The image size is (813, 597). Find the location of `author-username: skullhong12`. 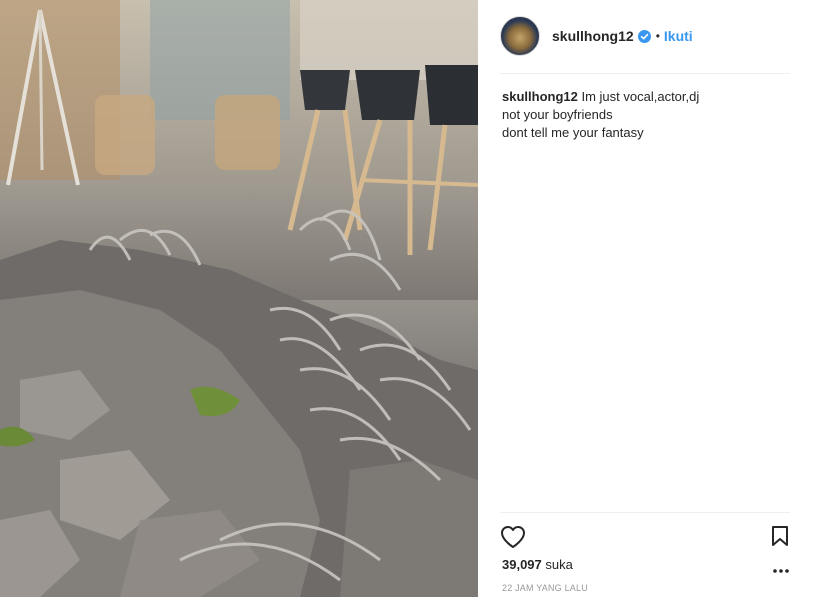

author-username: skullhong12 is located at coordinates (593, 36).